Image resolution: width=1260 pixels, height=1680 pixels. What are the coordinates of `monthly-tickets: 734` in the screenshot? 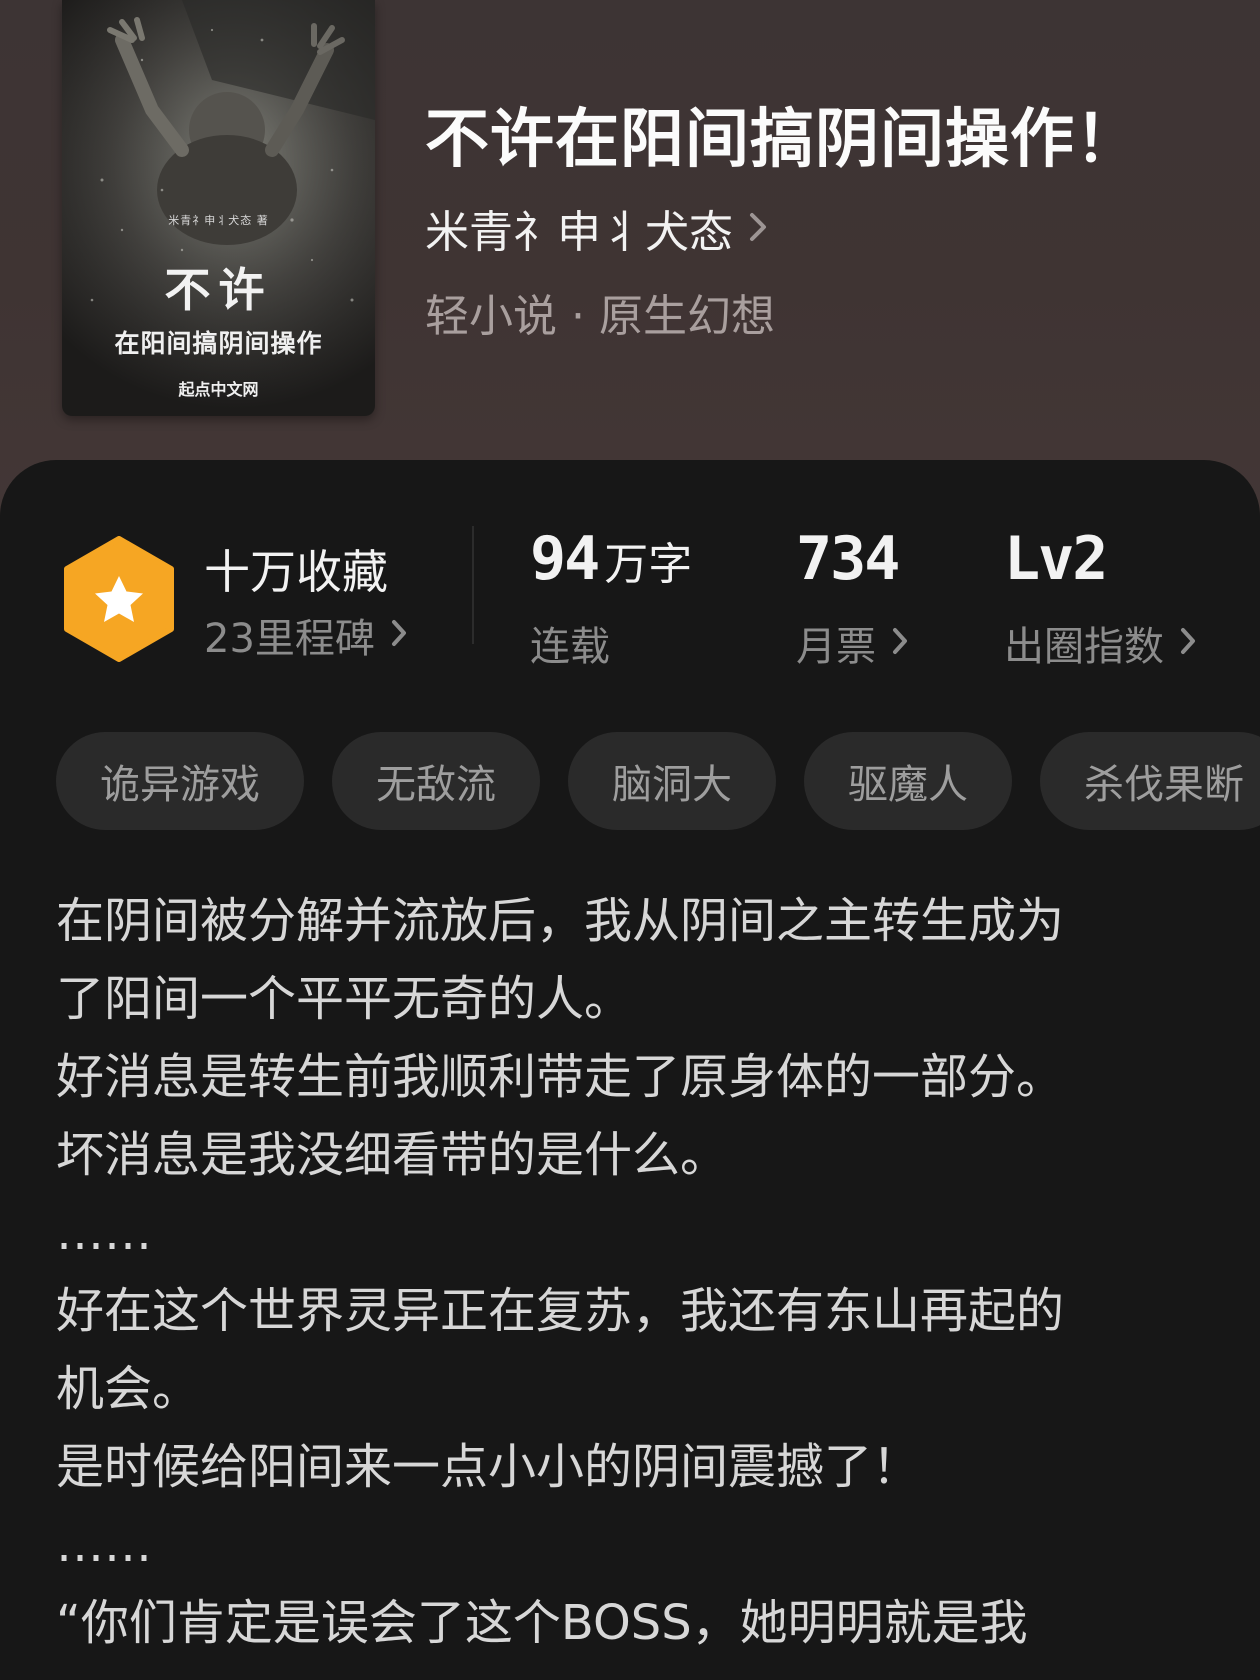 It's located at (848, 559).